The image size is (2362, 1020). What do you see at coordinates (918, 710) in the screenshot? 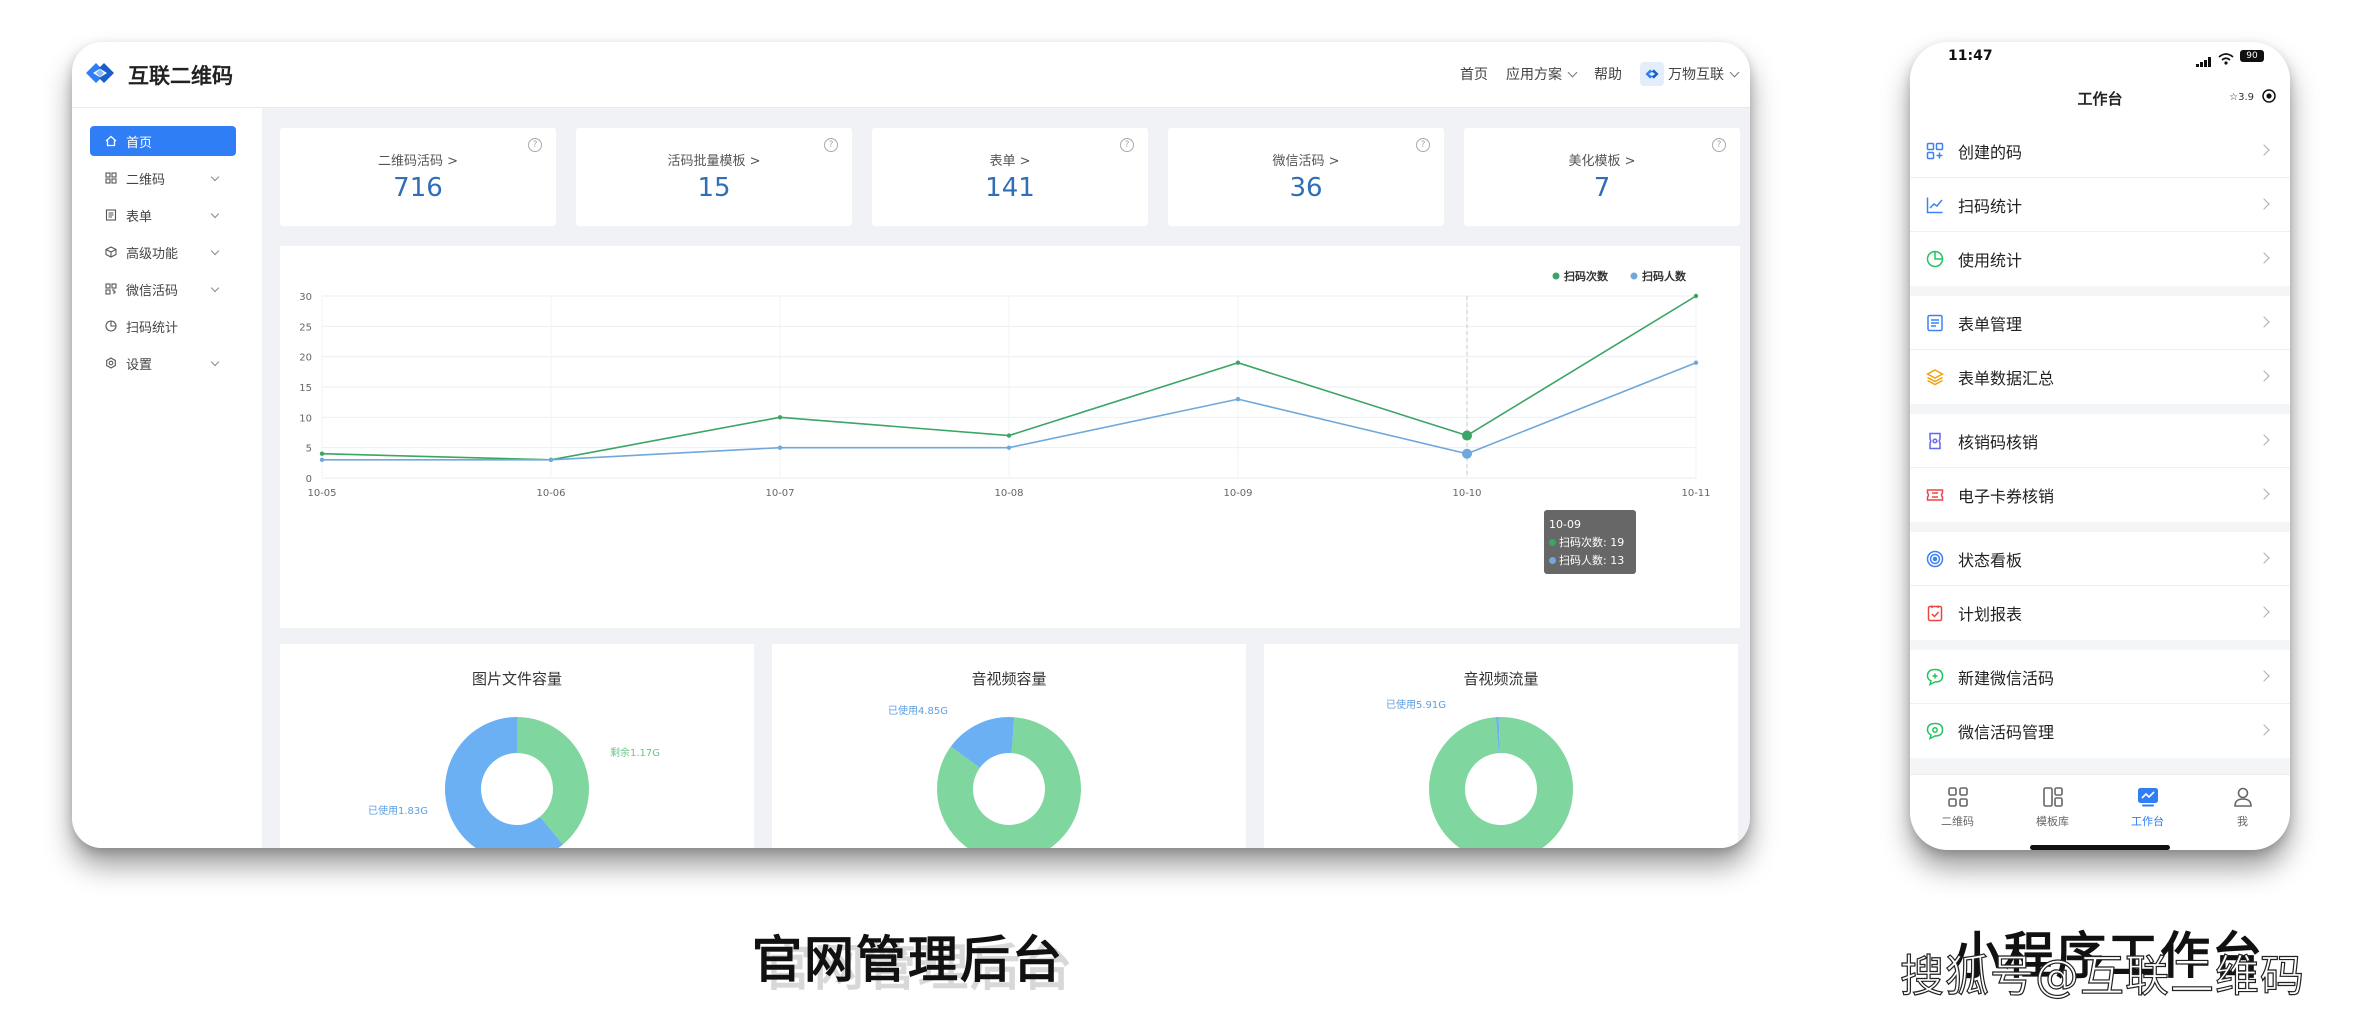
I see `pie-slice-label: 已使用4.85G` at bounding box center [918, 710].